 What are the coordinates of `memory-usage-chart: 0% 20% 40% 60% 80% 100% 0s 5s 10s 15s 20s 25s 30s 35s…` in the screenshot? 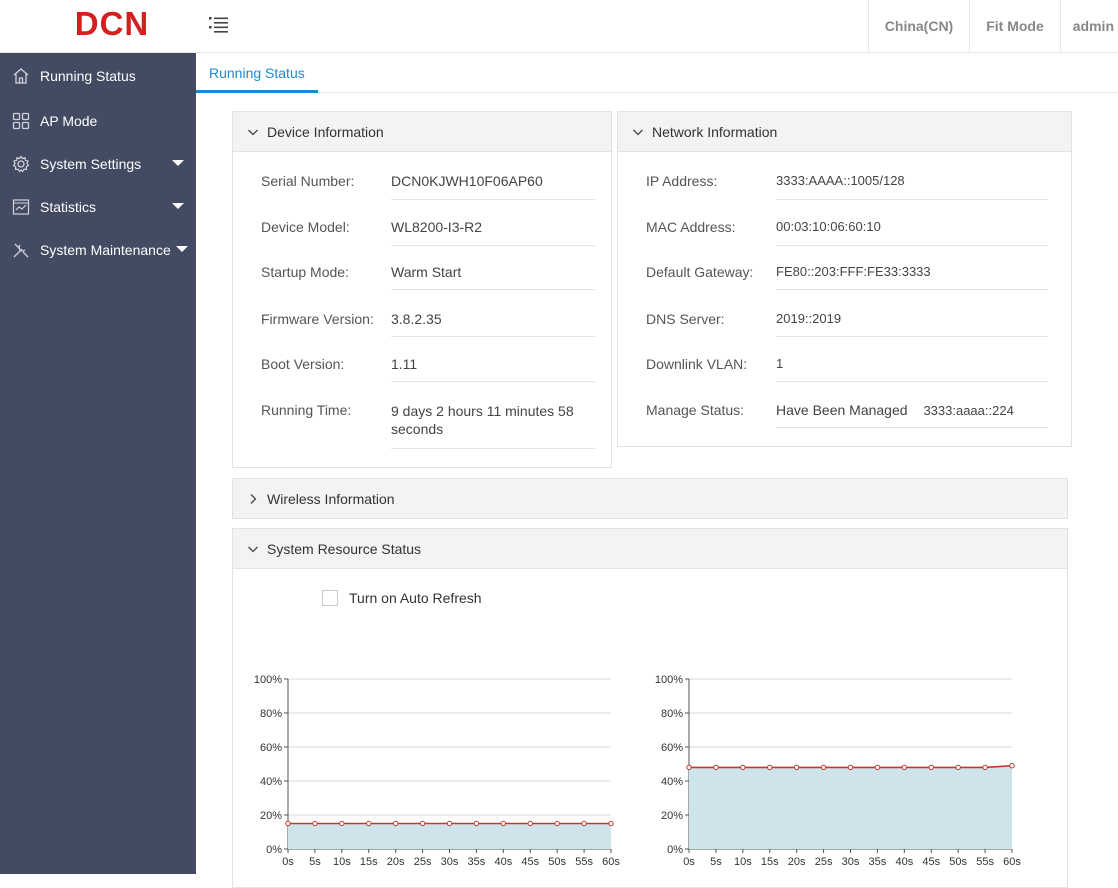 It's located at (838, 771).